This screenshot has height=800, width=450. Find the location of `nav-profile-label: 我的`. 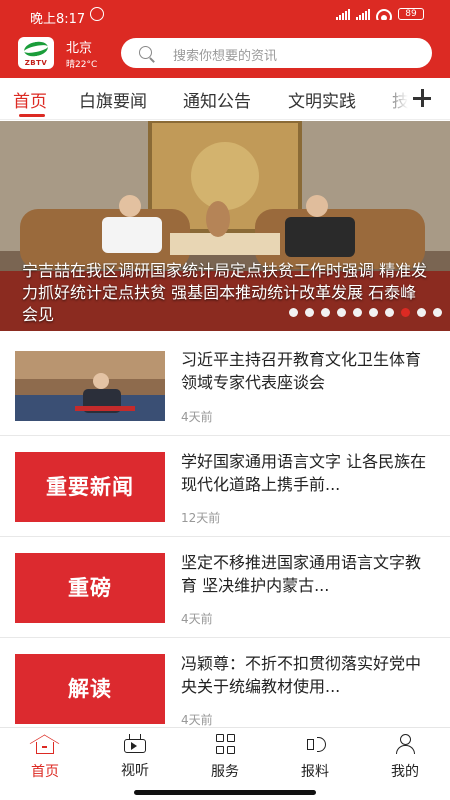

nav-profile-label: 我的 is located at coordinates (405, 772).